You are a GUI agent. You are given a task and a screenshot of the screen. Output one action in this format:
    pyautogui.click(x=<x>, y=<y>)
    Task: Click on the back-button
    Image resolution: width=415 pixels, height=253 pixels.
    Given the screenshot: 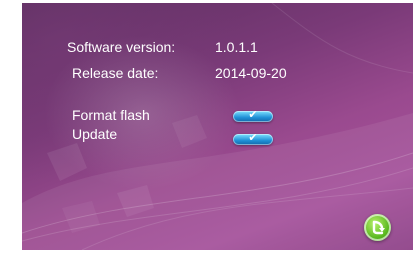 What is the action you would take?
    pyautogui.click(x=377, y=227)
    